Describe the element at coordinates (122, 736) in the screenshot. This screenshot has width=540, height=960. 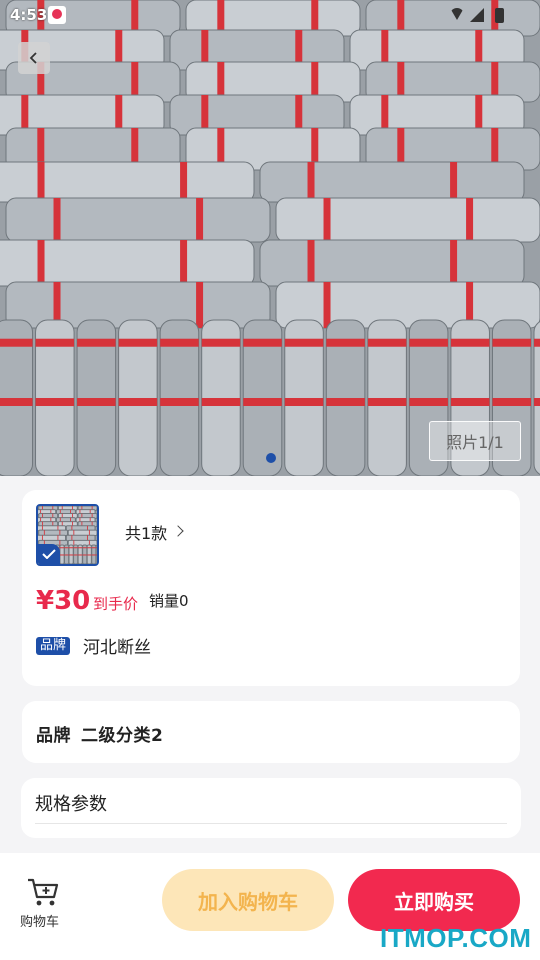
I see `attribute-value: 二级分类2` at that location.